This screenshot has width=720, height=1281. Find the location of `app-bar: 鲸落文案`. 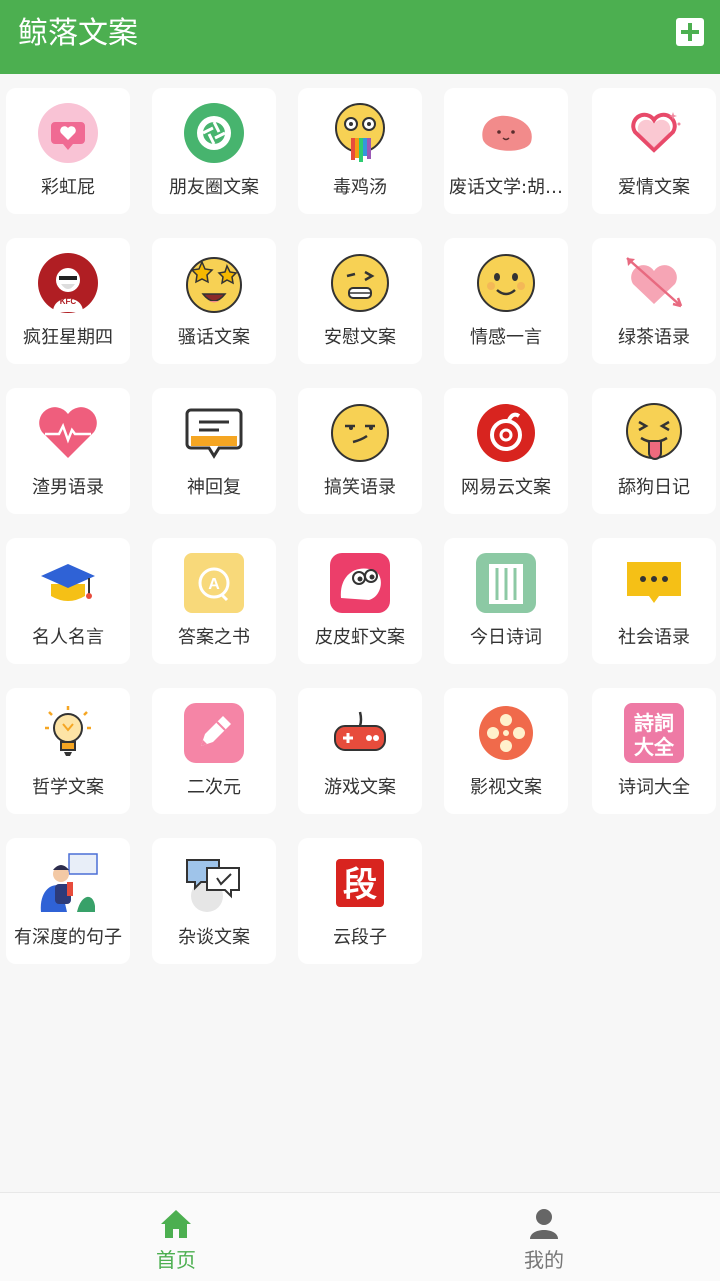

app-bar: 鲸落文案 is located at coordinates (360, 37).